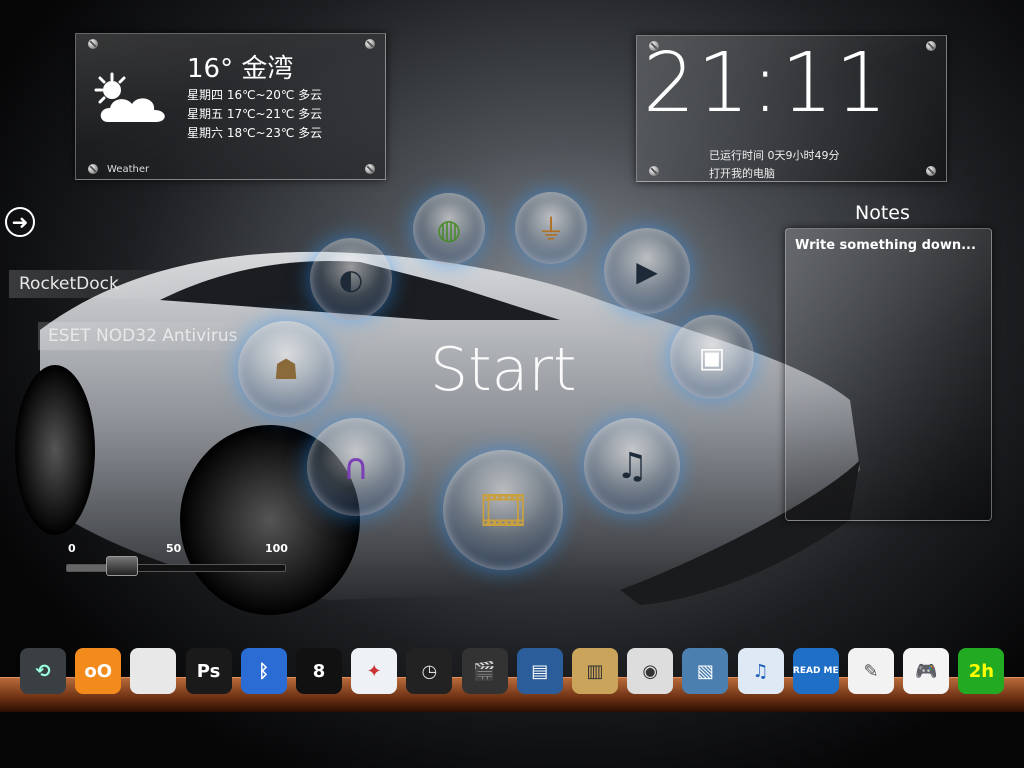  I want to click on forecast-day-2: 星期五 17℃~21℃ 多云, so click(255, 114).